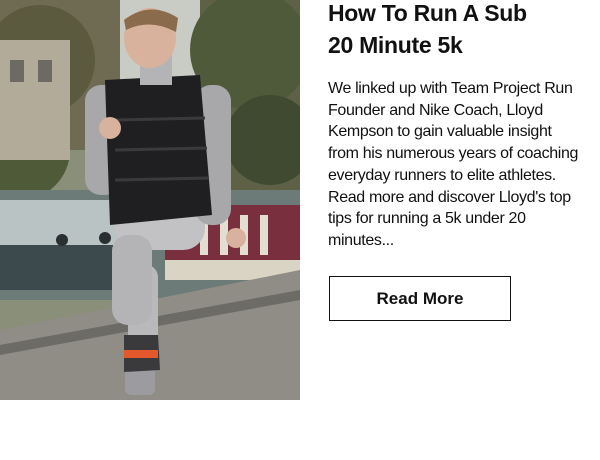 Image resolution: width=600 pixels, height=460 pixels. What do you see at coordinates (454, 30) in the screenshot?
I see `article-title: How To Run A Sub 20 Minute 5k` at bounding box center [454, 30].